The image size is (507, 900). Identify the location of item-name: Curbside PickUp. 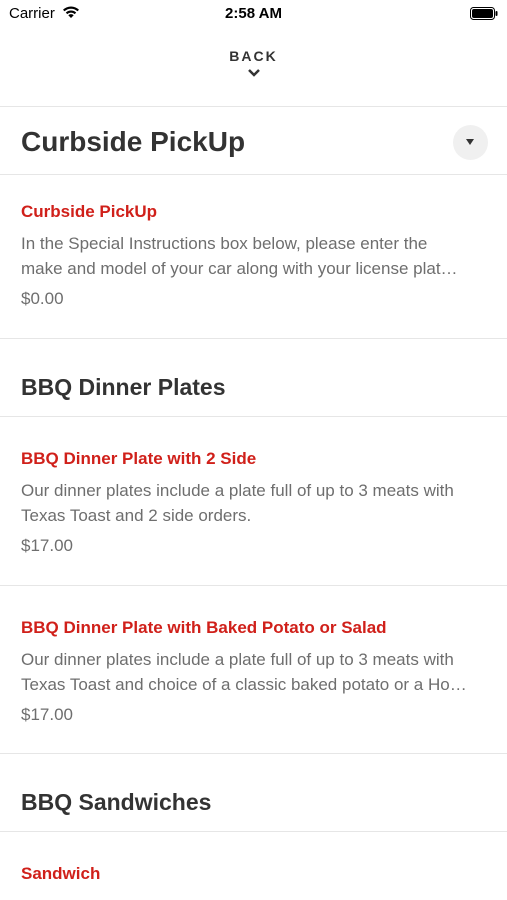
(89, 211).